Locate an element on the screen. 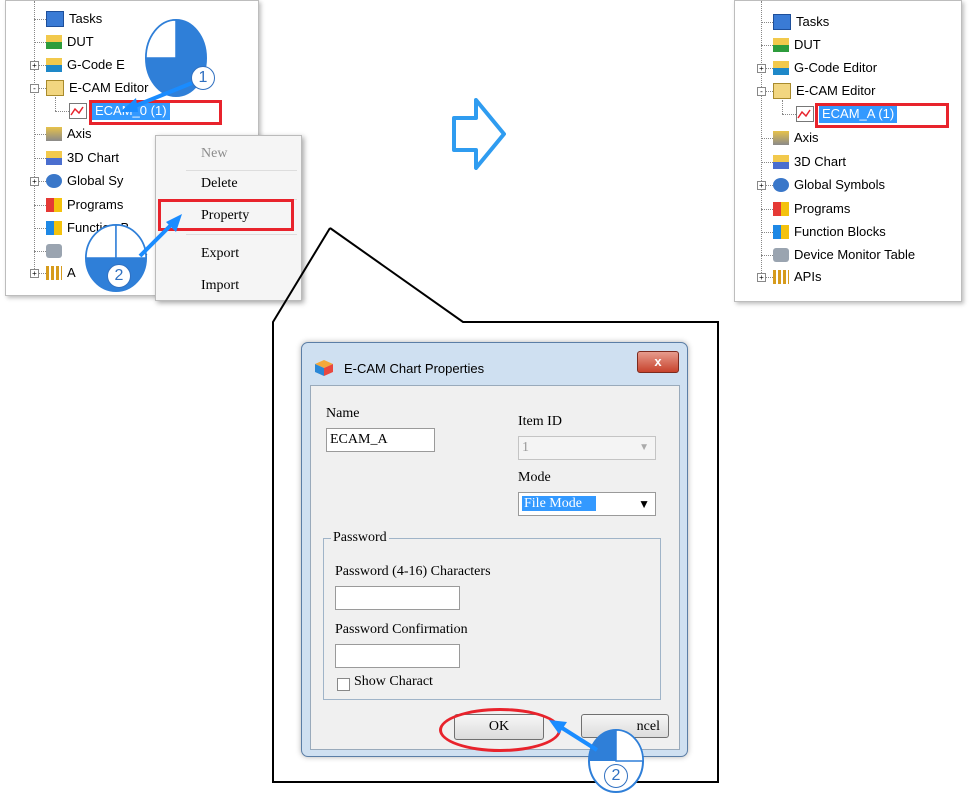 The width and height of the screenshot is (969, 793). show-characters-checkbox is located at coordinates (343, 684).